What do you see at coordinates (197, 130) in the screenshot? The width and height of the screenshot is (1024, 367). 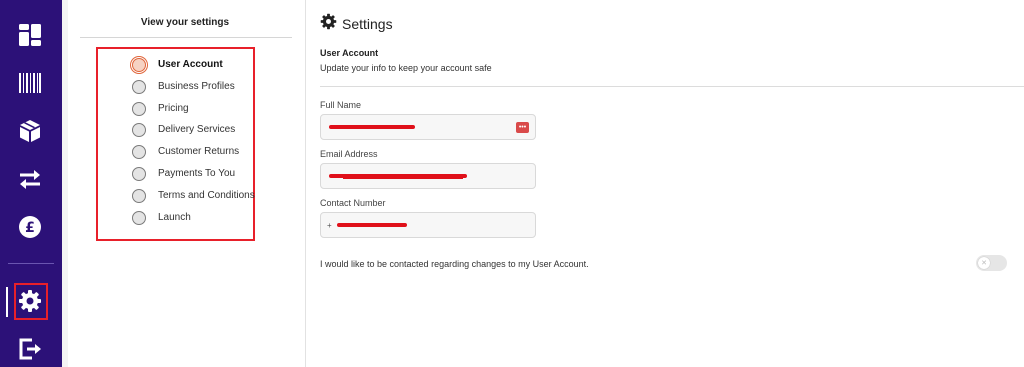 I see `settings-step-label: Delivery Services` at bounding box center [197, 130].